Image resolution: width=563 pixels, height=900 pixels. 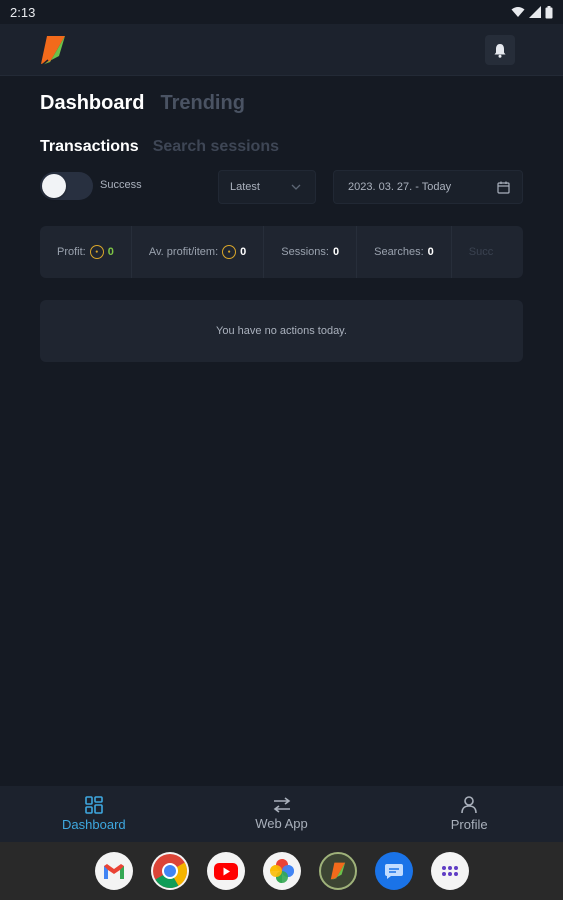 What do you see at coordinates (399, 252) in the screenshot?
I see `stat-searches-label: Searches:` at bounding box center [399, 252].